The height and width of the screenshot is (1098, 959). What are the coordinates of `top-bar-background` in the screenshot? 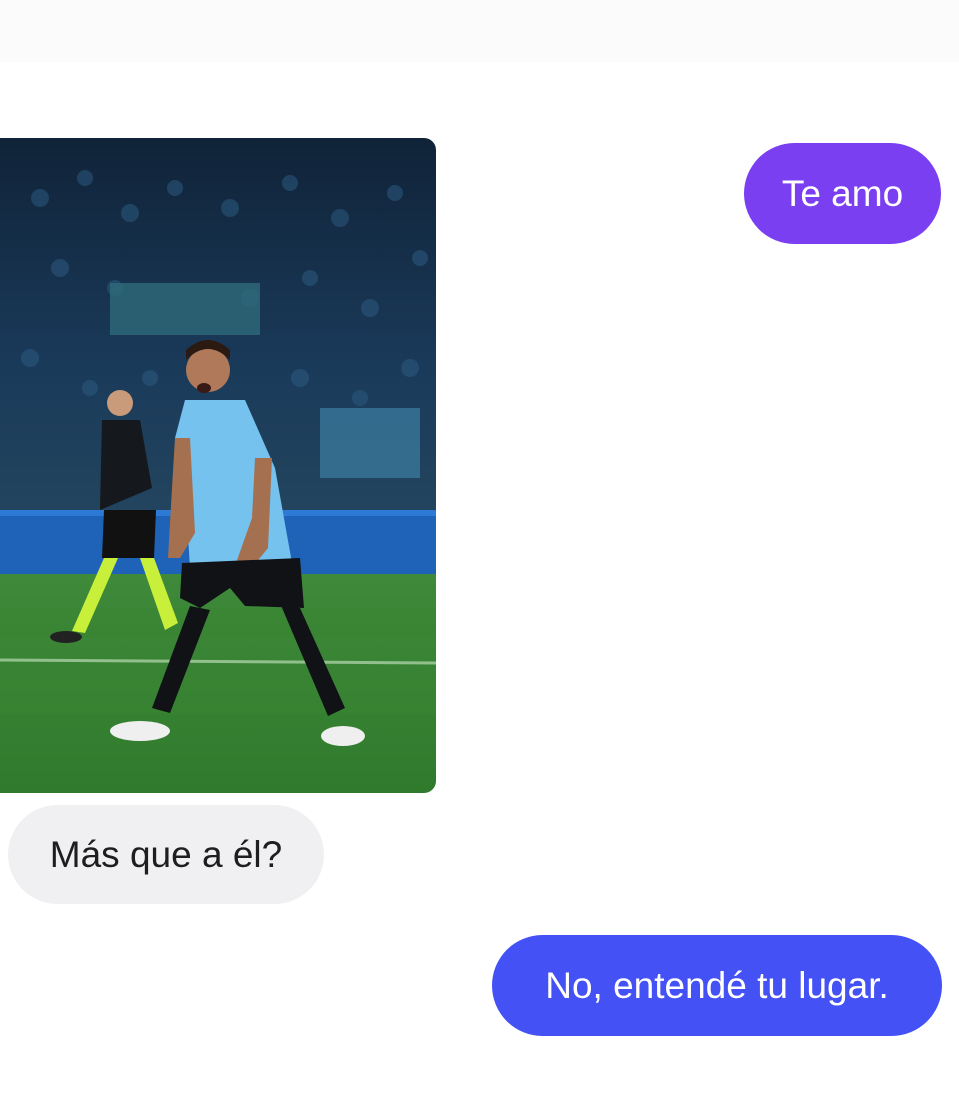 It's located at (479, 31).